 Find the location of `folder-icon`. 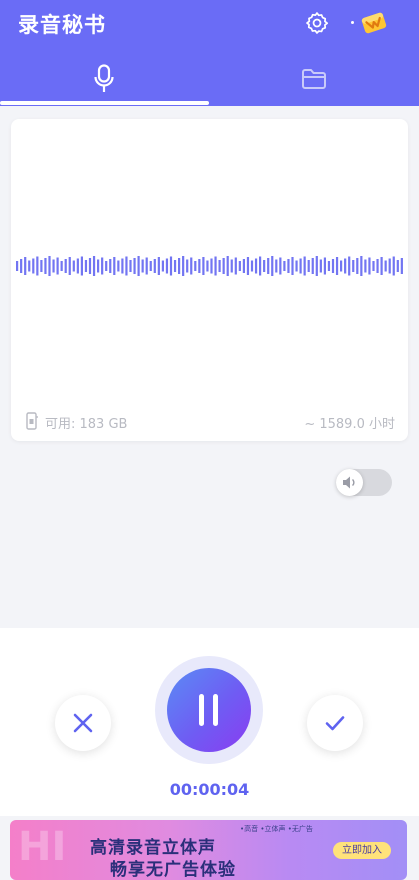

folder-icon is located at coordinates (314, 79).